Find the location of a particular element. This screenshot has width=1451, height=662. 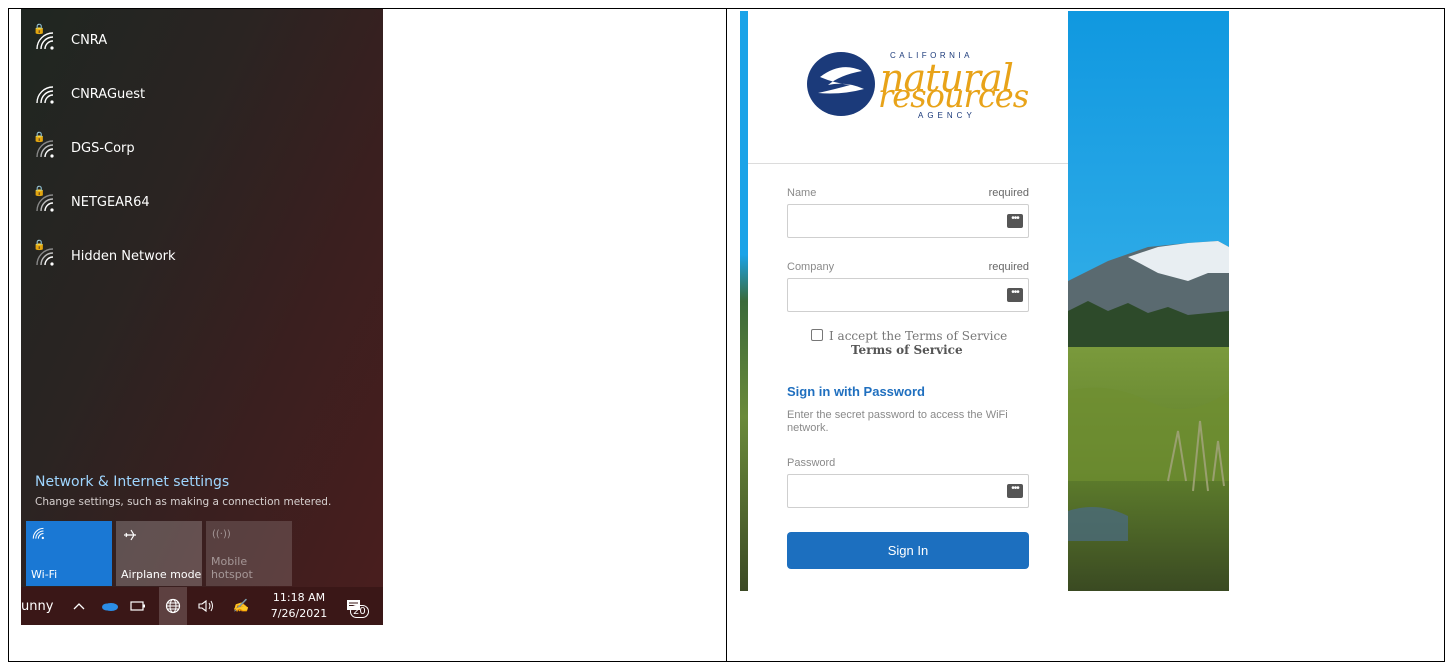

password-label: Password is located at coordinates (811, 463).